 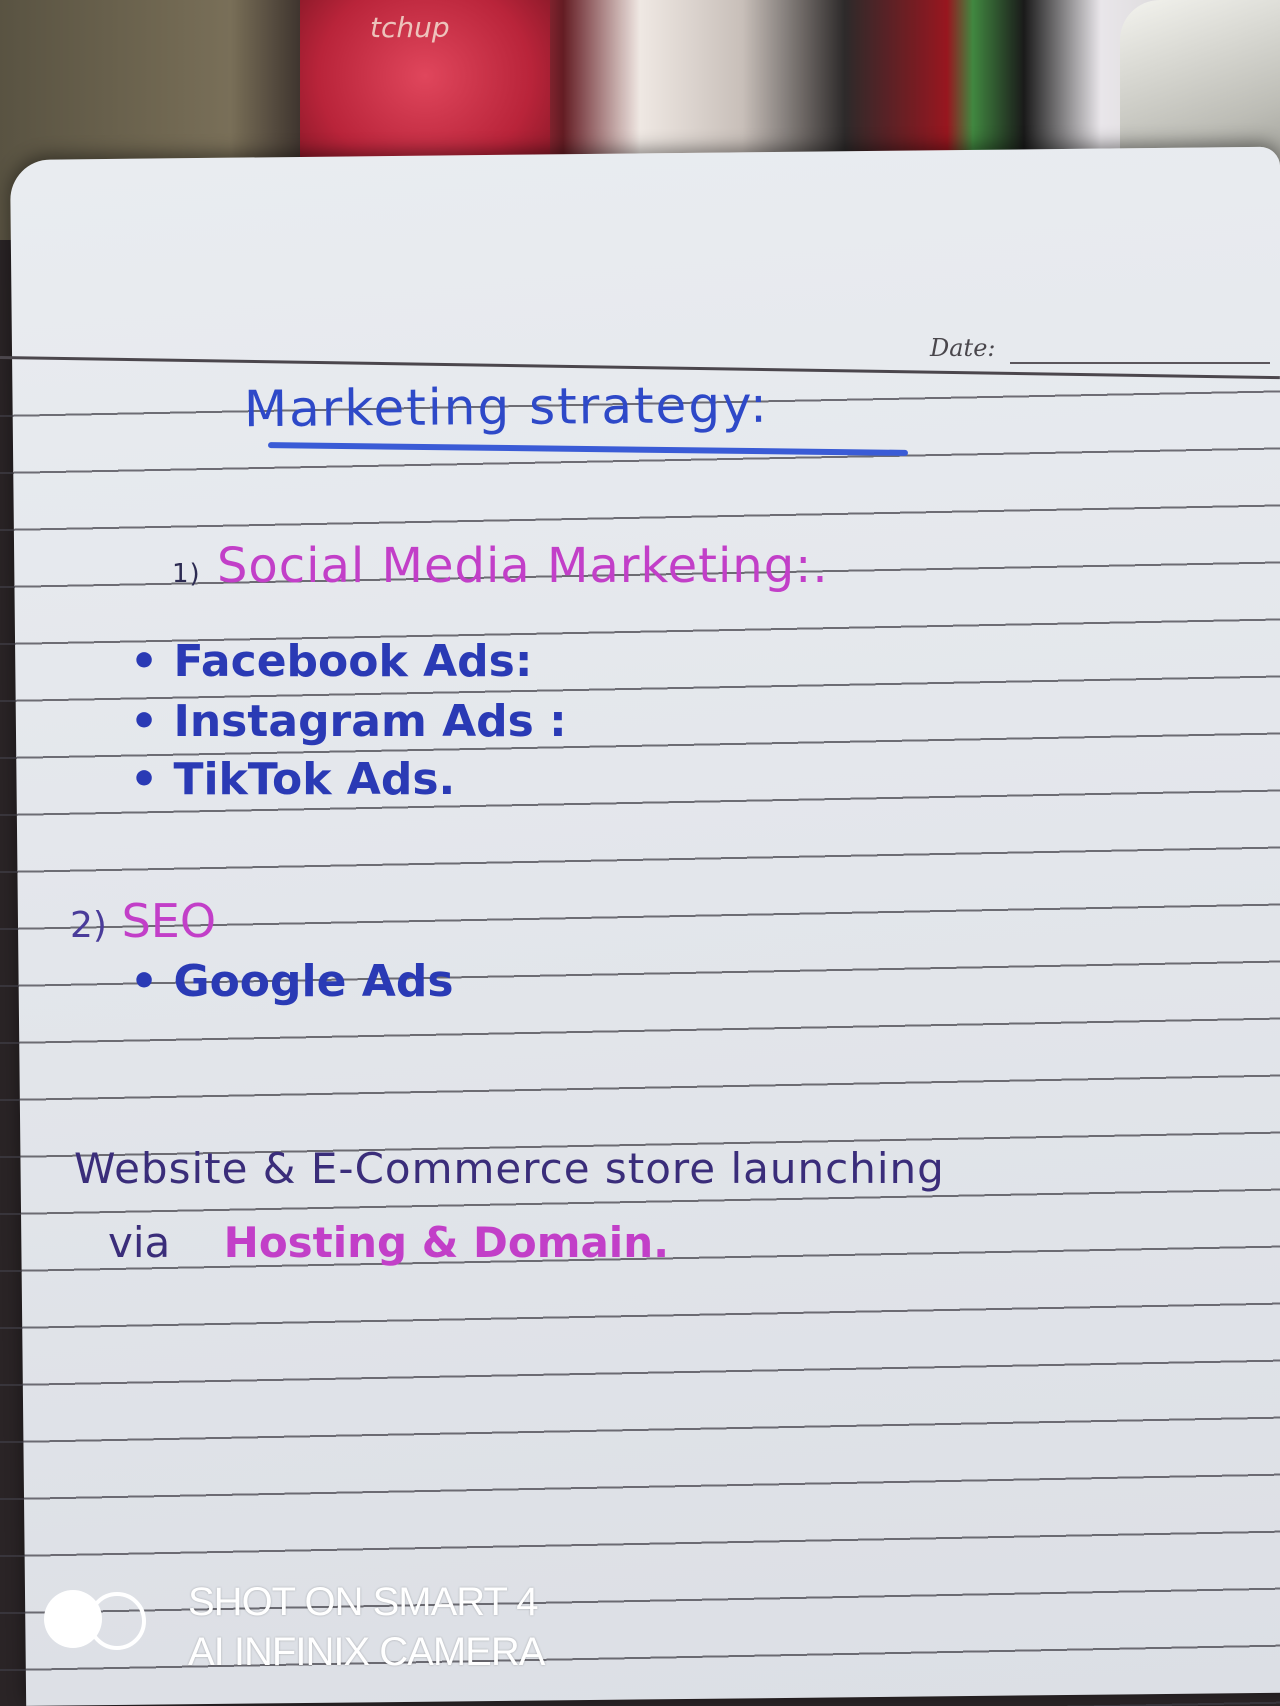 I want to click on note-line-2-highlight: Hosting & Domain., so click(x=446, y=1242).